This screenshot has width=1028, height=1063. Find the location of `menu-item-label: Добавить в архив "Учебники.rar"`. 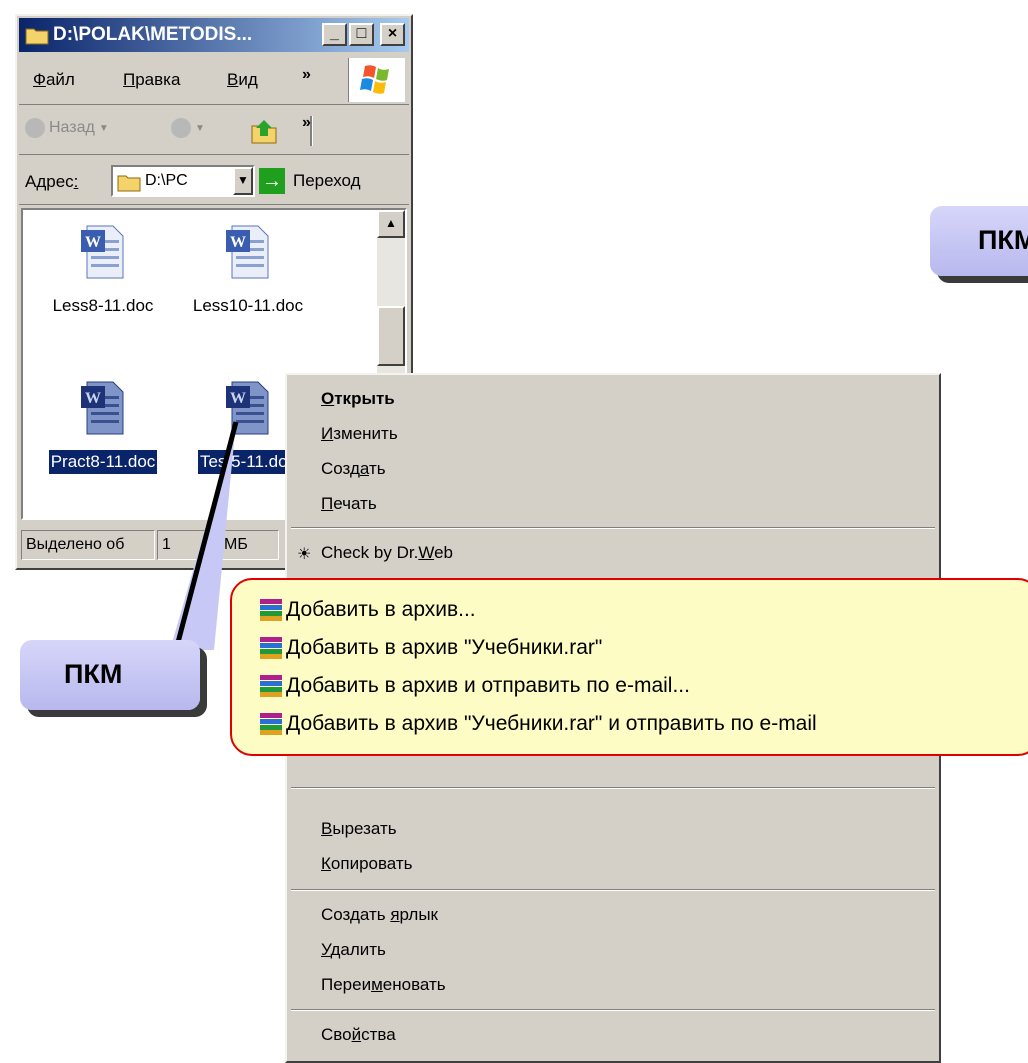

menu-item-label: Добавить в архив "Учебники.rar" is located at coordinates (444, 647).